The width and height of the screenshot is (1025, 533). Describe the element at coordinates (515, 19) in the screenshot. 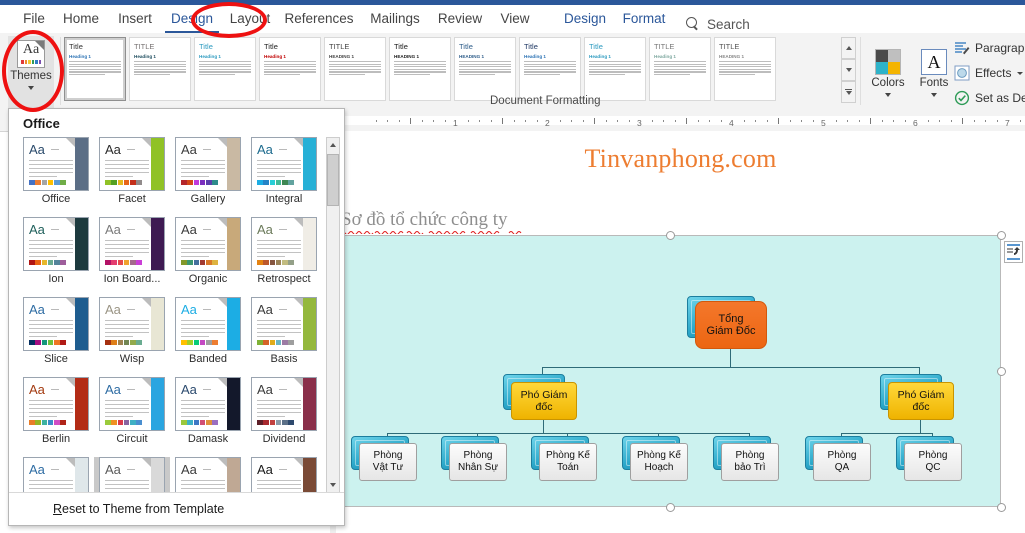

I see `tab-view: View` at that location.